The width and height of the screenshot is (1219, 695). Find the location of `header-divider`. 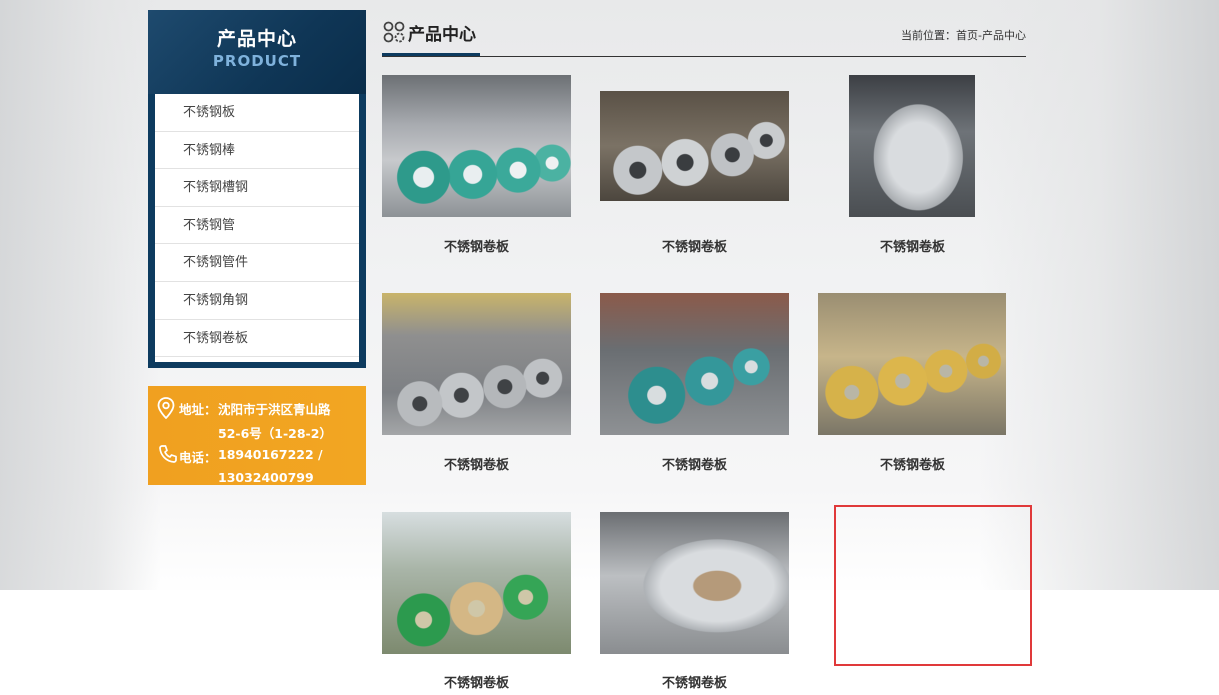

header-divider is located at coordinates (704, 56).